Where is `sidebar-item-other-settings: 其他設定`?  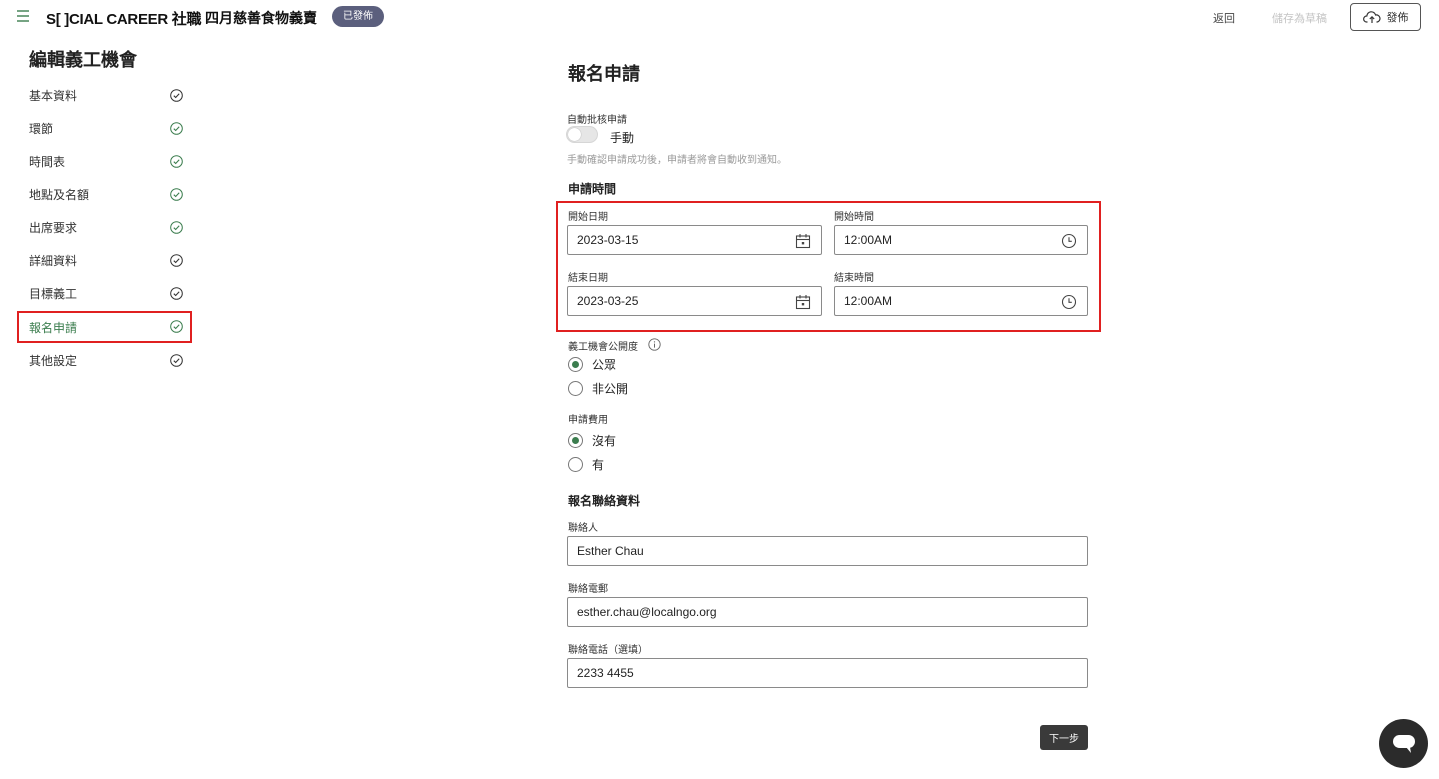 sidebar-item-other-settings: 其他設定 is located at coordinates (104, 360).